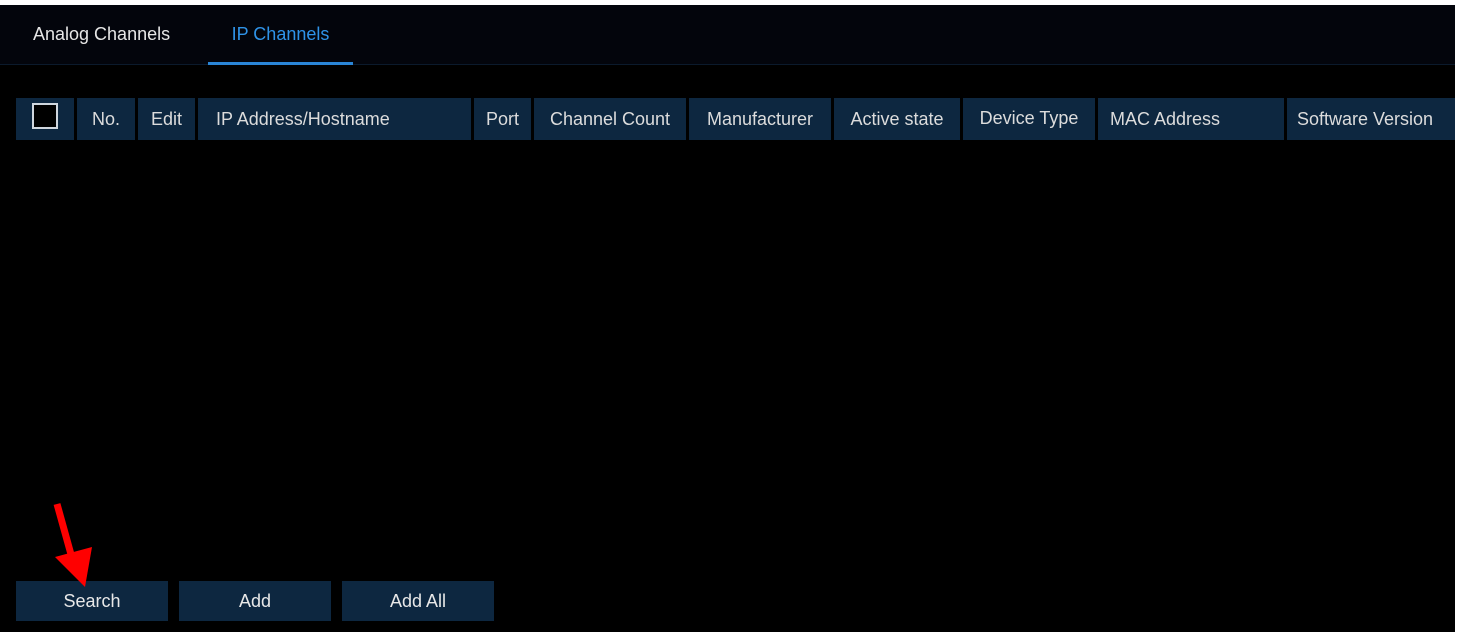 This screenshot has width=1457, height=632. What do you see at coordinates (760, 119) in the screenshot?
I see `column-header-manufacturer: Manufacturer` at bounding box center [760, 119].